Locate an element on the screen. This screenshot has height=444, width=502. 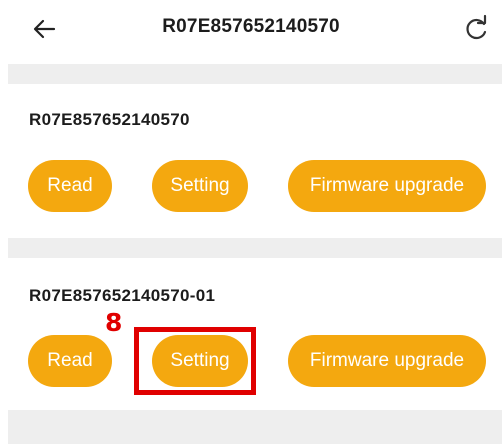
setting-button: Setting is located at coordinates (200, 186).